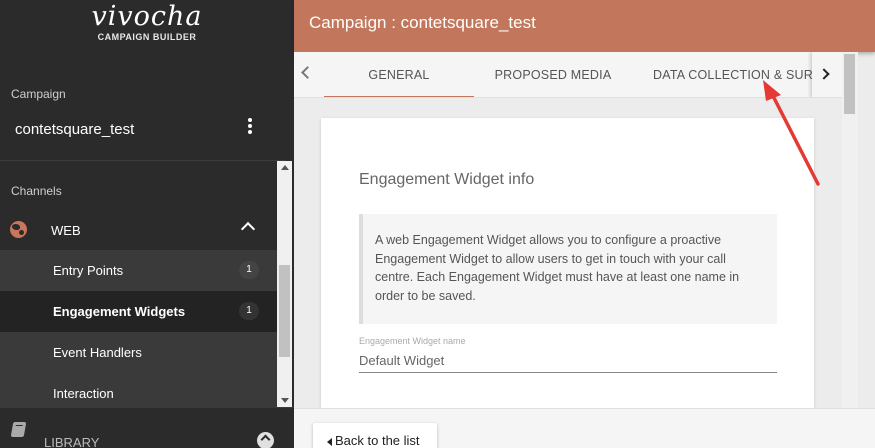  What do you see at coordinates (307, 72) in the screenshot?
I see `chevron-left-icon` at bounding box center [307, 72].